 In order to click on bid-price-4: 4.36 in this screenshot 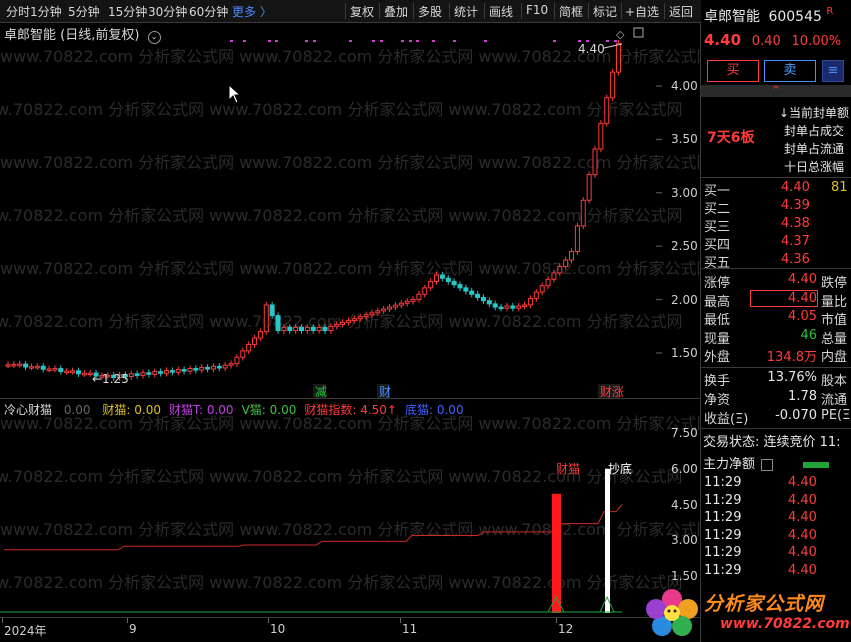, I will do `click(795, 259)`.